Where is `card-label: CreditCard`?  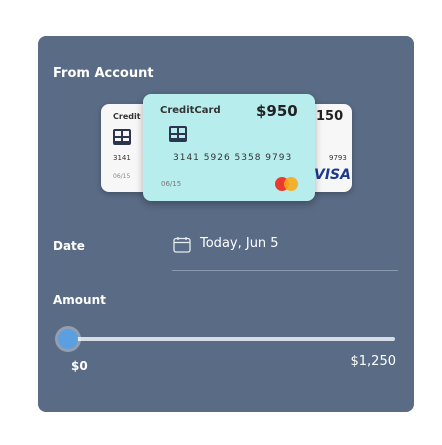 card-label: CreditCard is located at coordinates (190, 110).